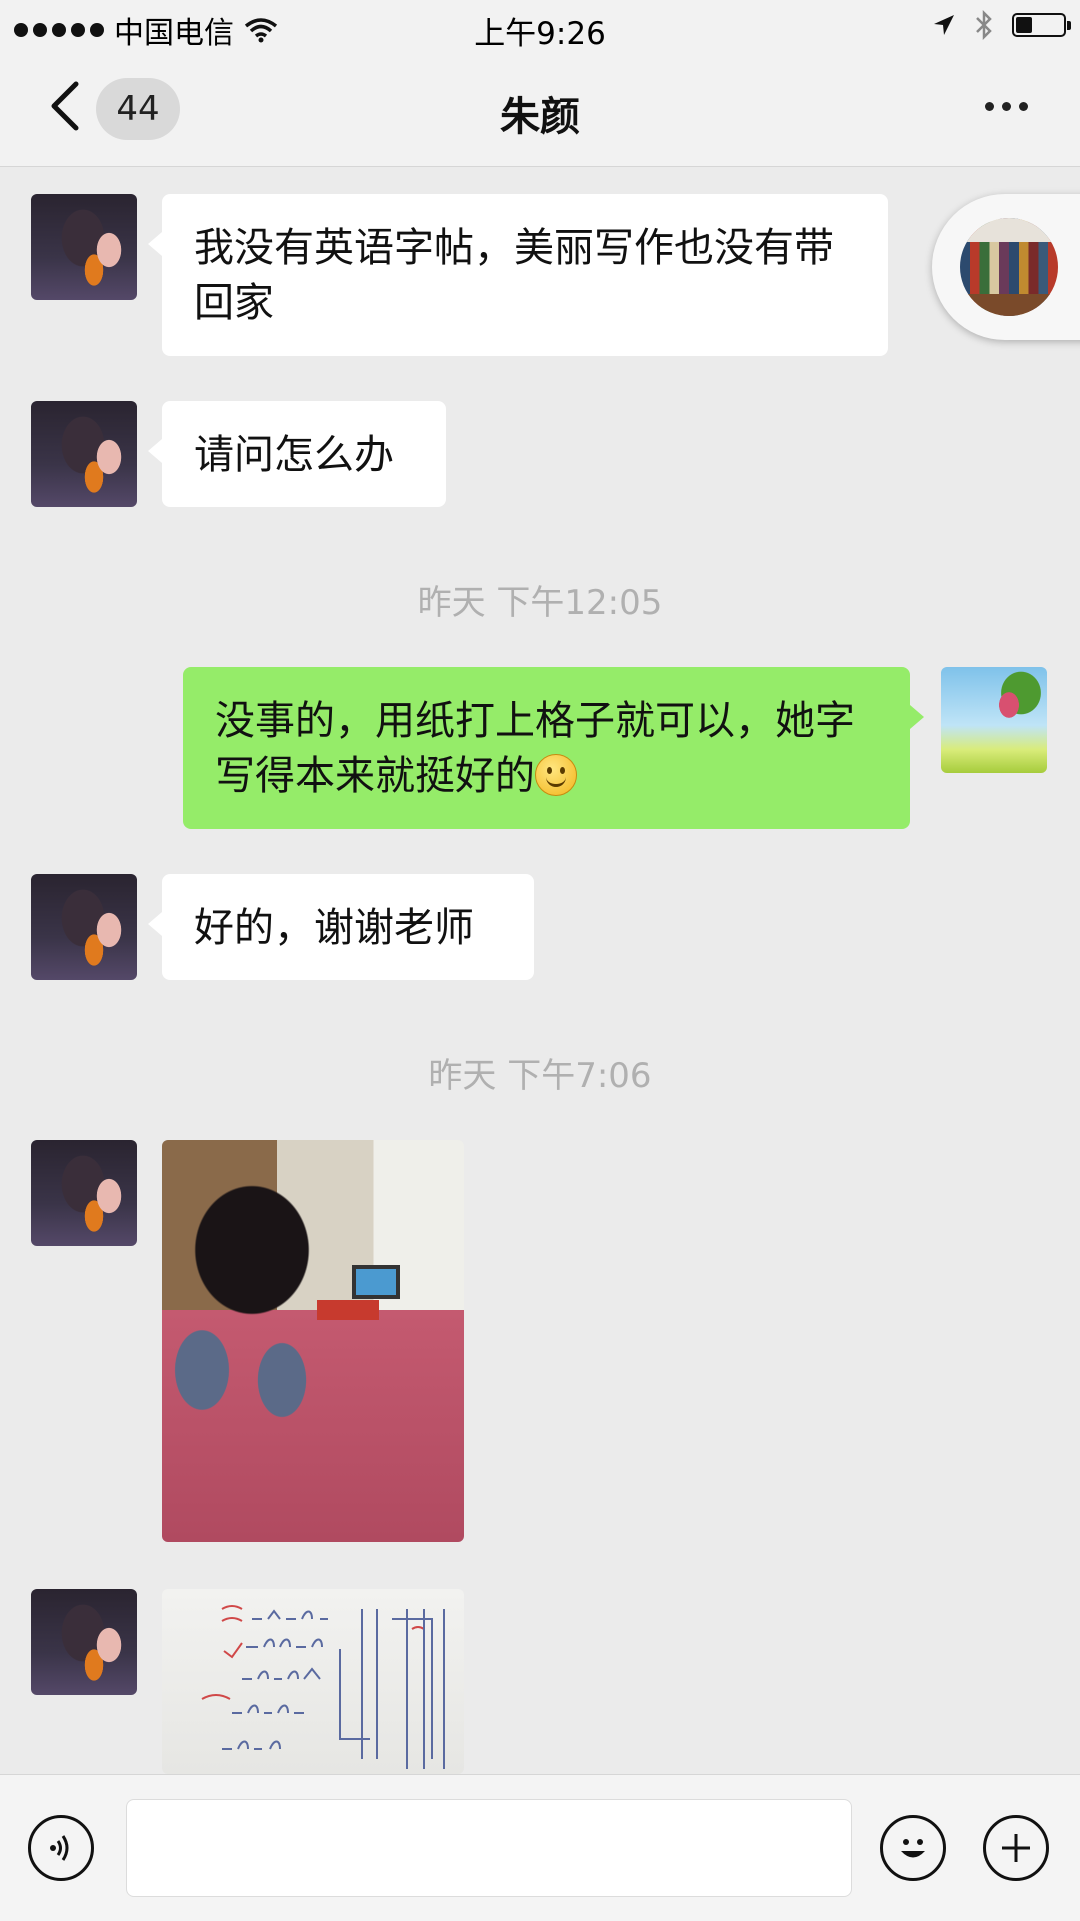 This screenshot has height=1921, width=1080. Describe the element at coordinates (984, 25) in the screenshot. I see `bluetooth-icon` at that location.